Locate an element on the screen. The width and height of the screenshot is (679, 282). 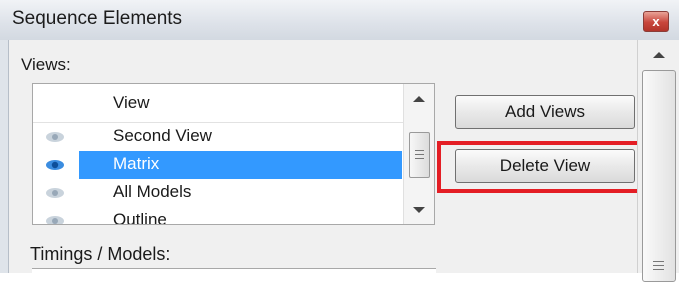
list-item-all-models: All Models is located at coordinates (218, 193).